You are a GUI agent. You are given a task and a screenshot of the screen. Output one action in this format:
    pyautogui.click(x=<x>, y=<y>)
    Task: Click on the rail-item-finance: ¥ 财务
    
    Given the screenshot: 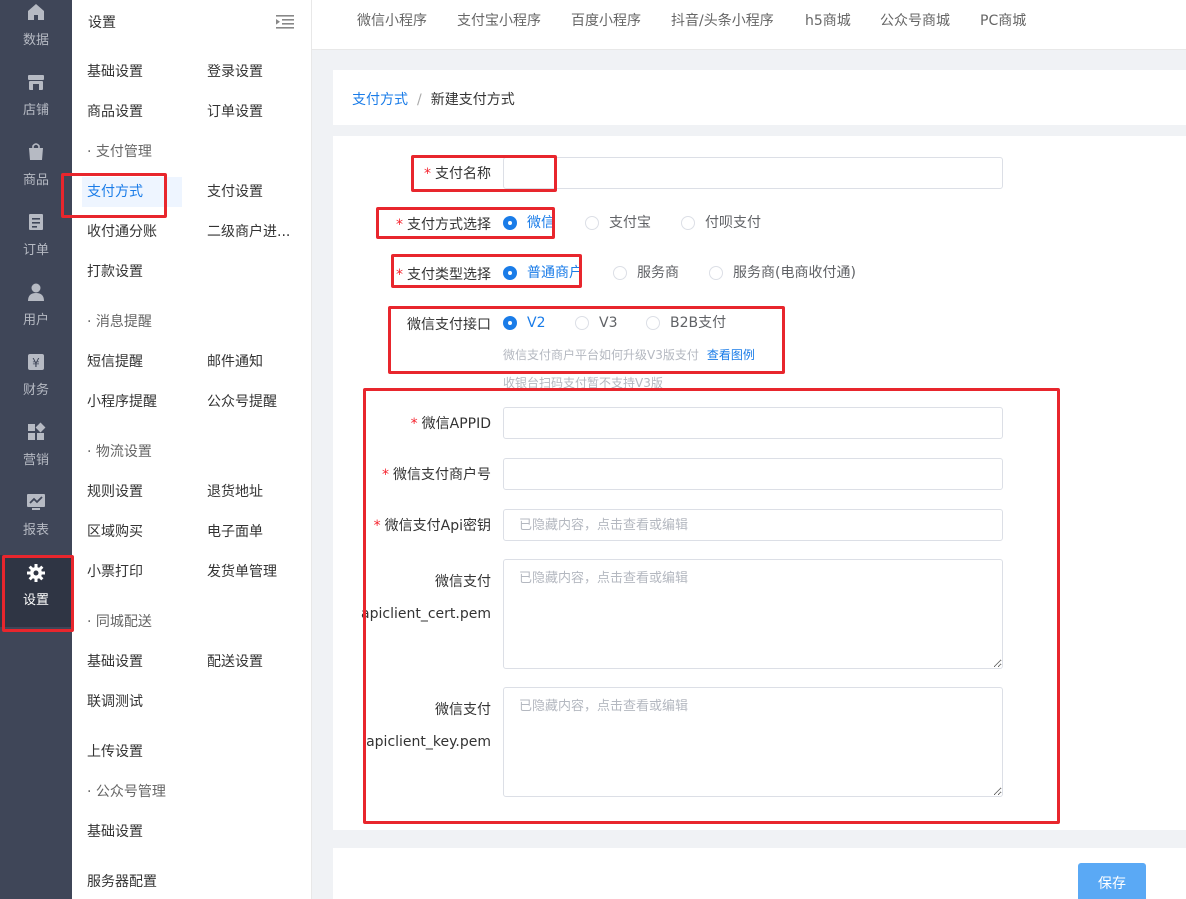 What is the action you would take?
    pyautogui.click(x=36, y=385)
    